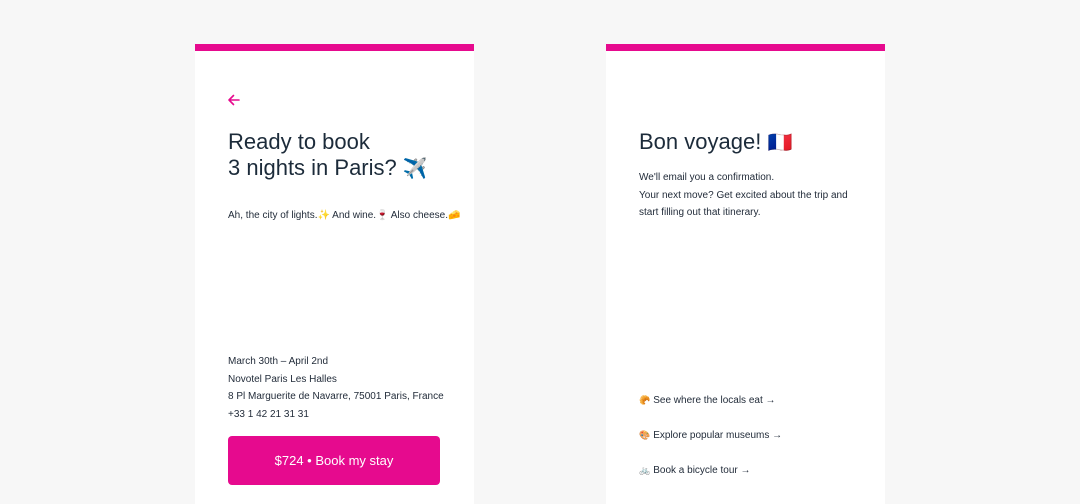 The height and width of the screenshot is (504, 1080). What do you see at coordinates (334, 460) in the screenshot?
I see `book-my-stay-button: $724 • Book my stay` at bounding box center [334, 460].